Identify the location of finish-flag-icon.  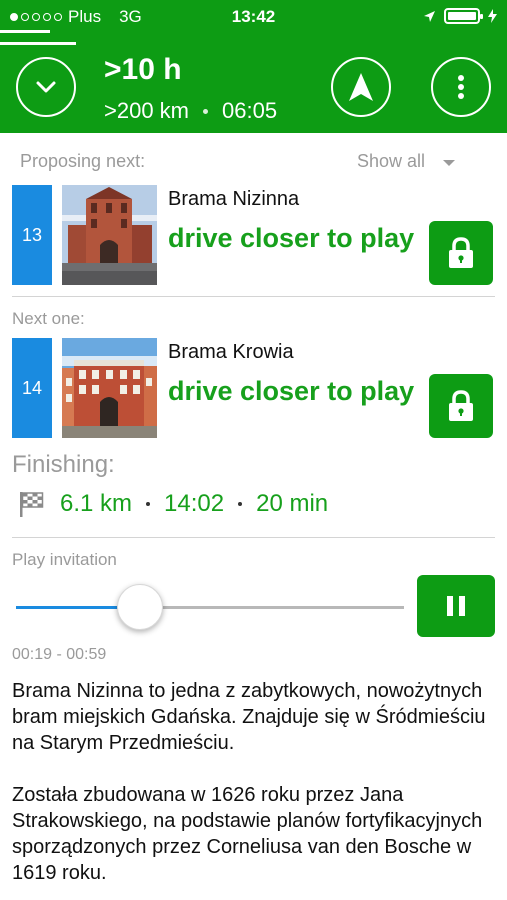
(32, 504).